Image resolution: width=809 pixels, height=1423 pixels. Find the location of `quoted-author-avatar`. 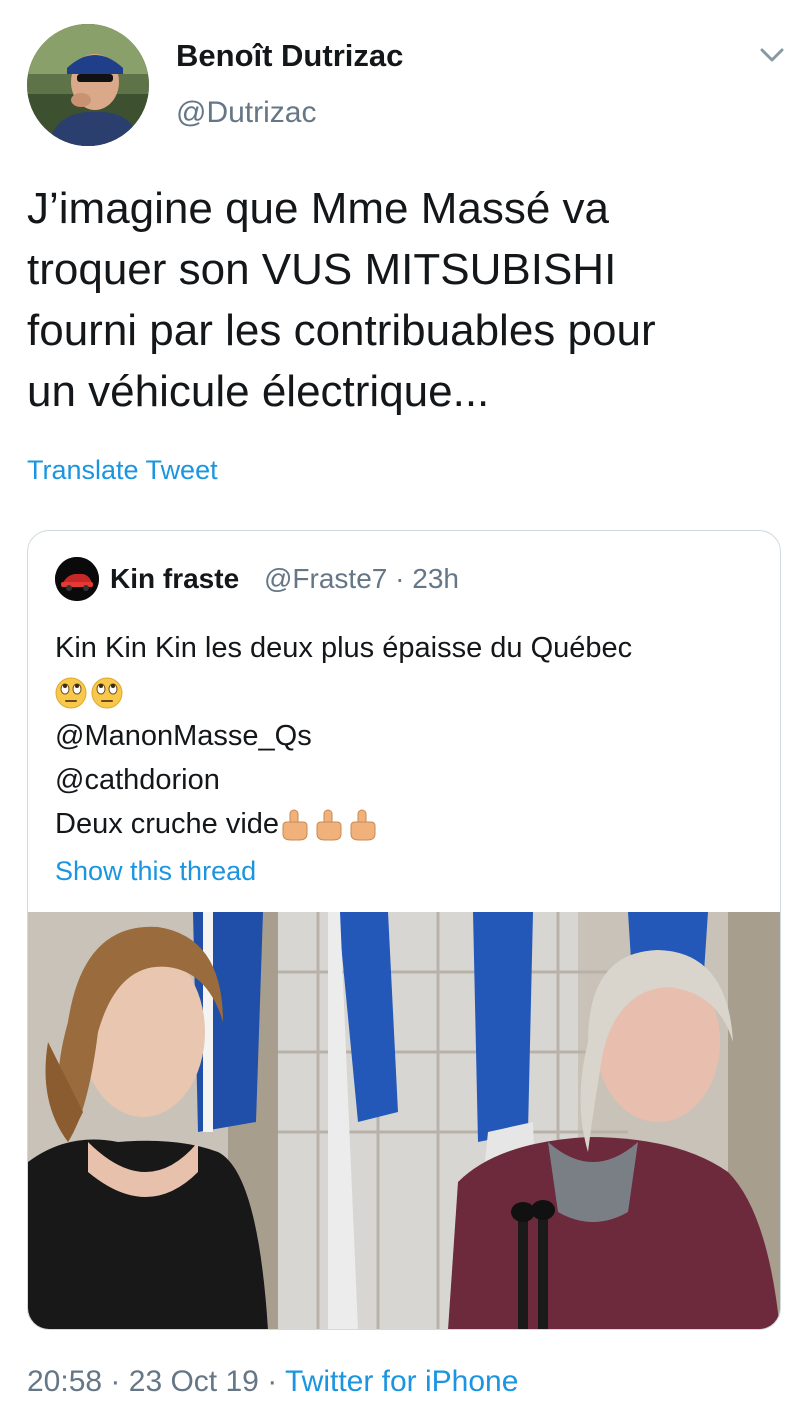

quoted-author-avatar is located at coordinates (77, 579).